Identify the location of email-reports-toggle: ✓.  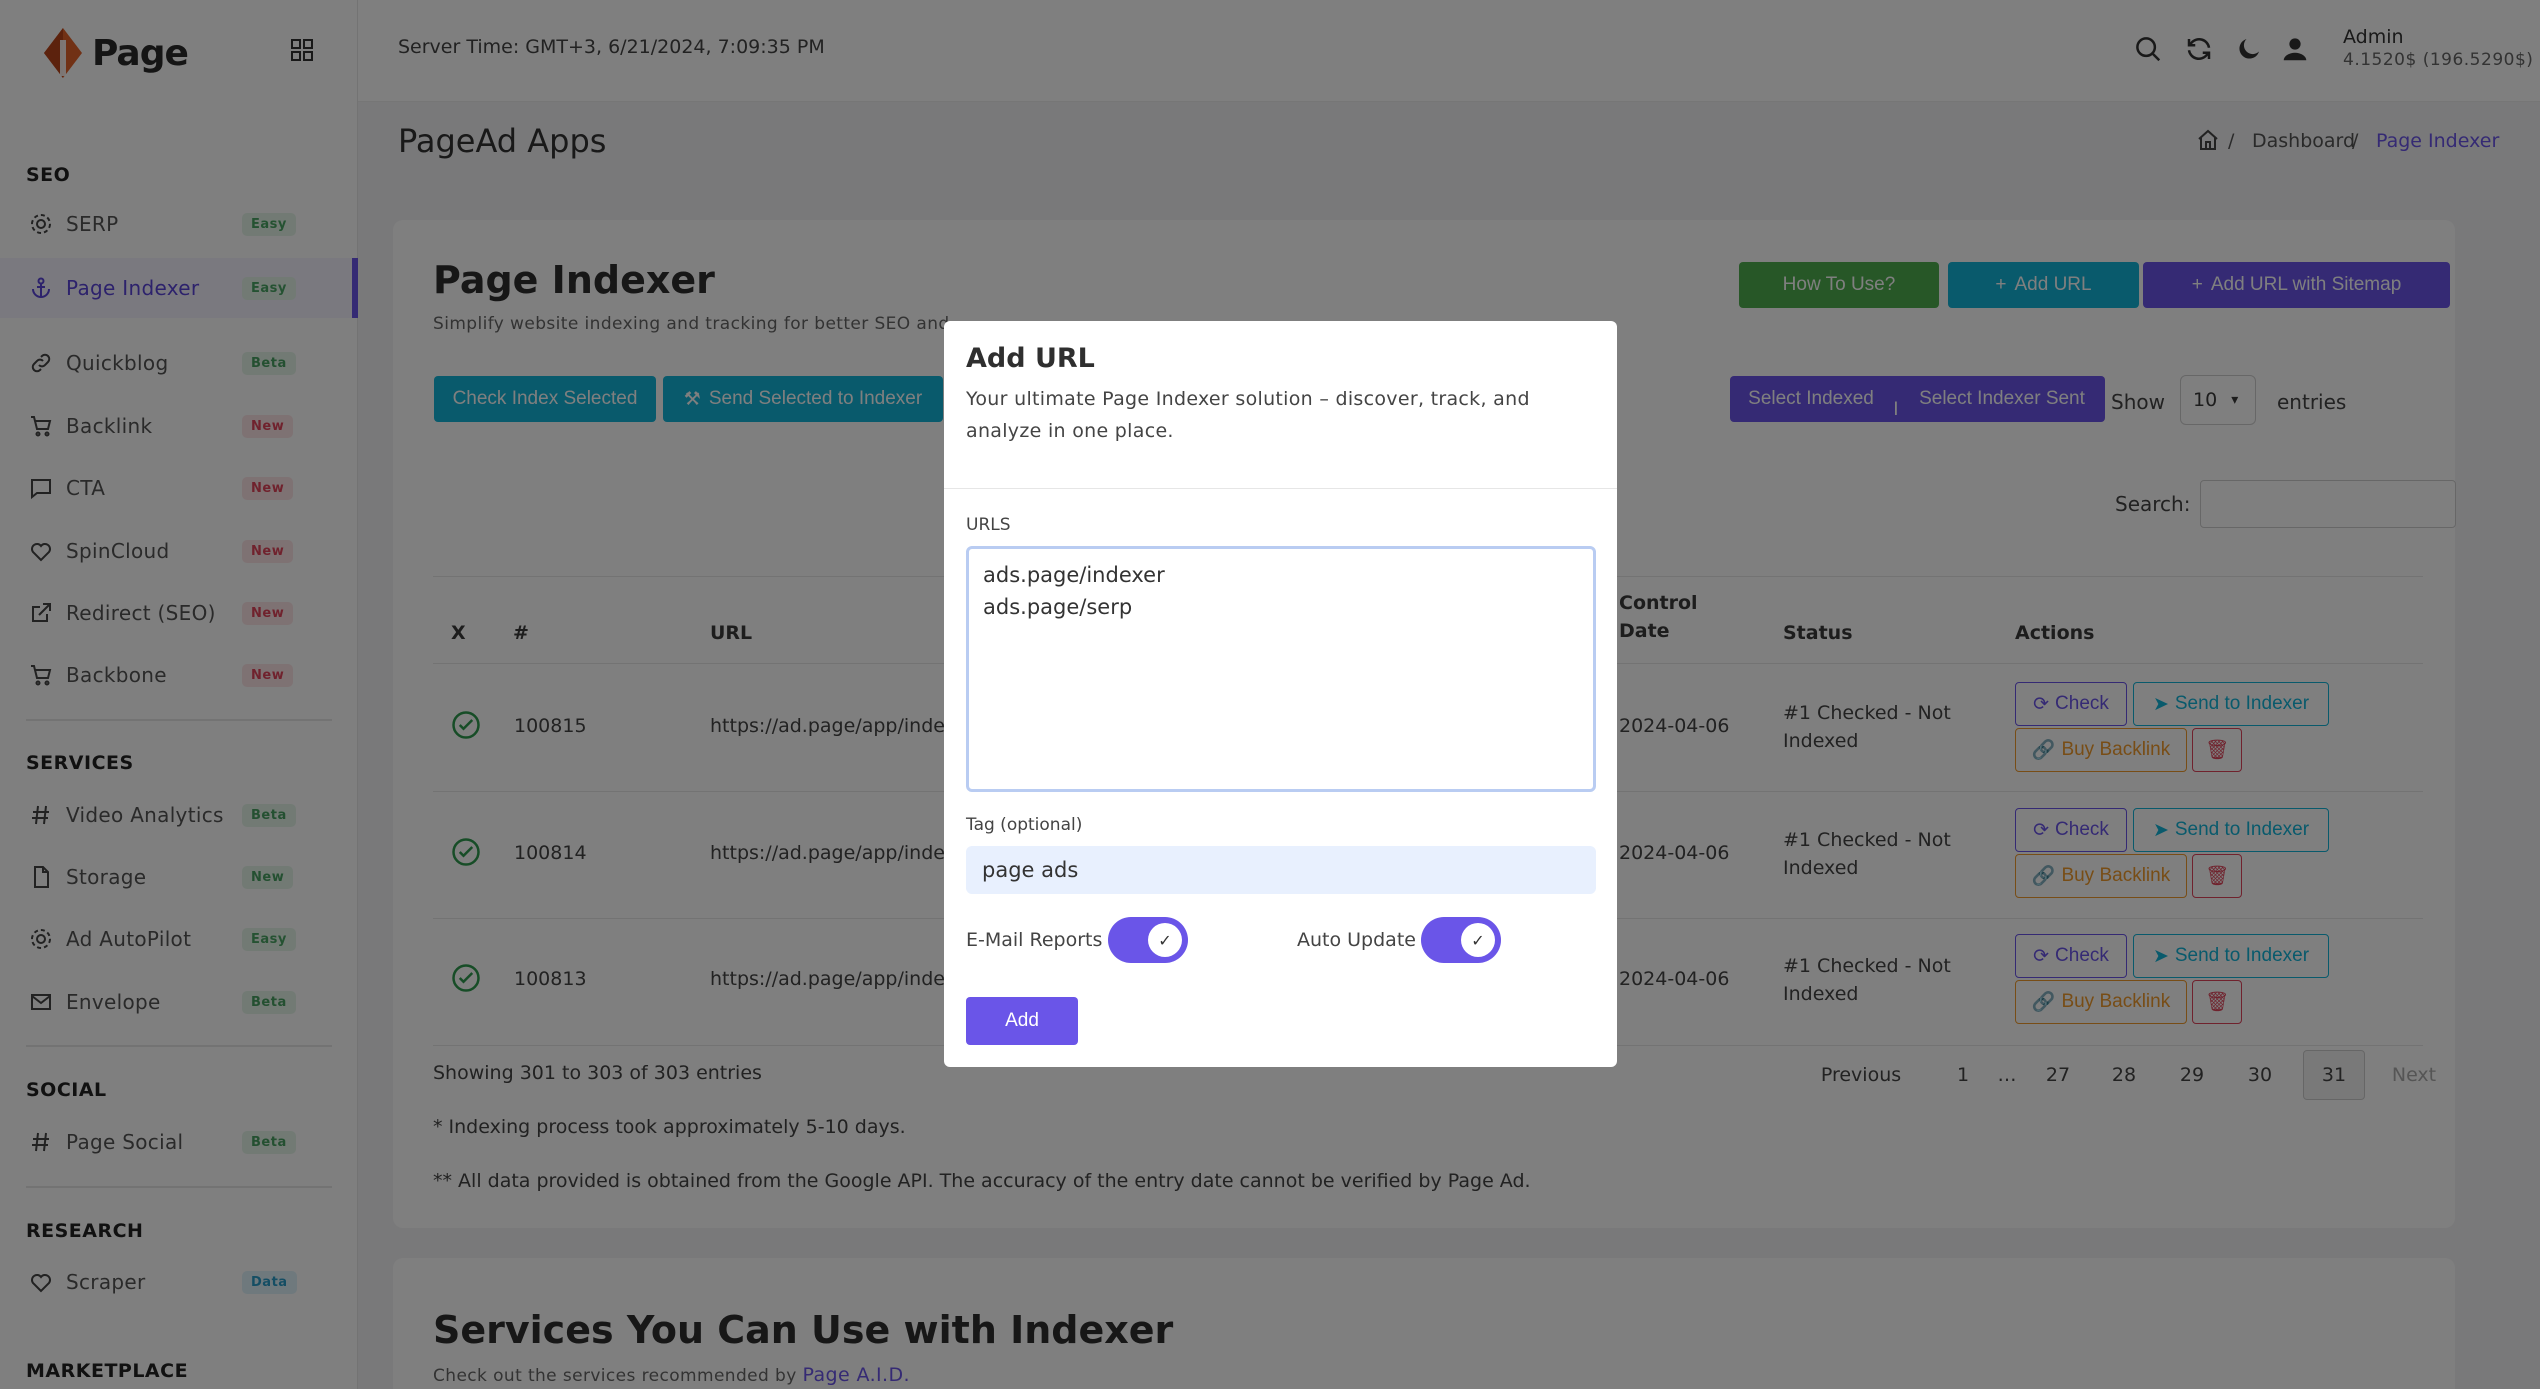
(1148, 940).